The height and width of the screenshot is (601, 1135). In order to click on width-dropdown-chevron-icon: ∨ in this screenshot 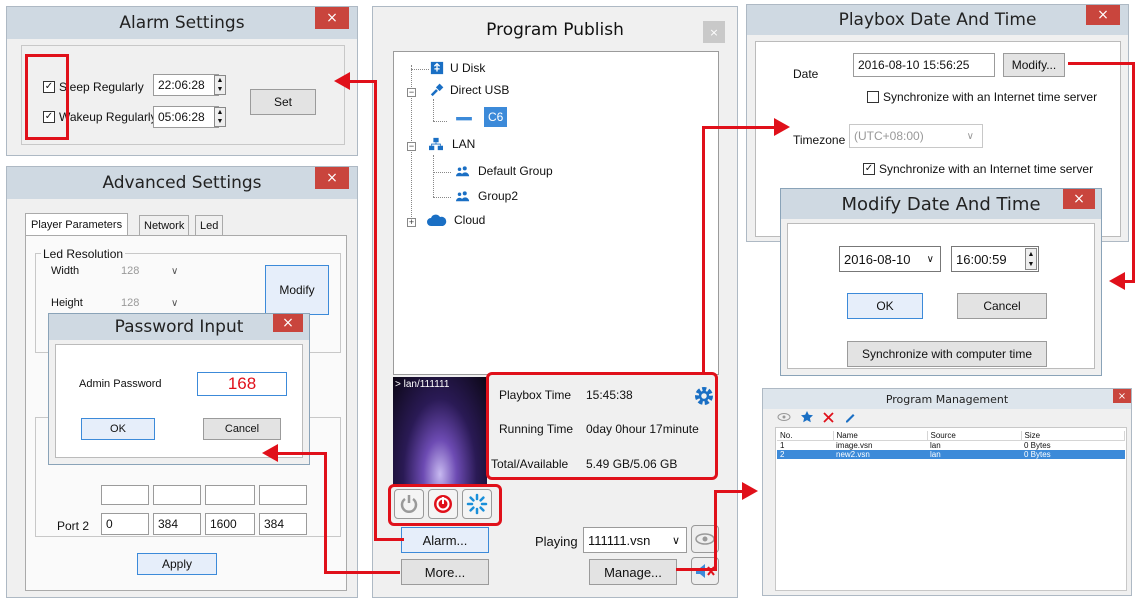, I will do `click(174, 271)`.